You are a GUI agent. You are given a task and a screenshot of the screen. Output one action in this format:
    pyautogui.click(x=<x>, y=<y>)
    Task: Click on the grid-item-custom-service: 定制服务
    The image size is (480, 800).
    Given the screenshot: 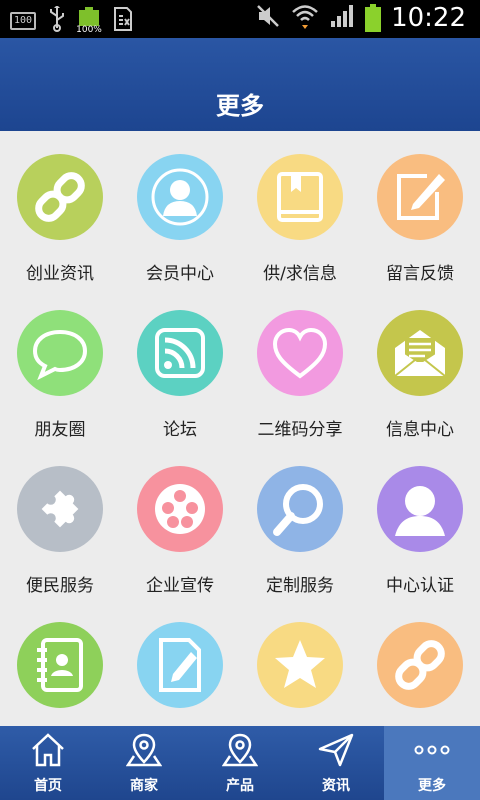 What is the action you would take?
    pyautogui.click(x=300, y=521)
    